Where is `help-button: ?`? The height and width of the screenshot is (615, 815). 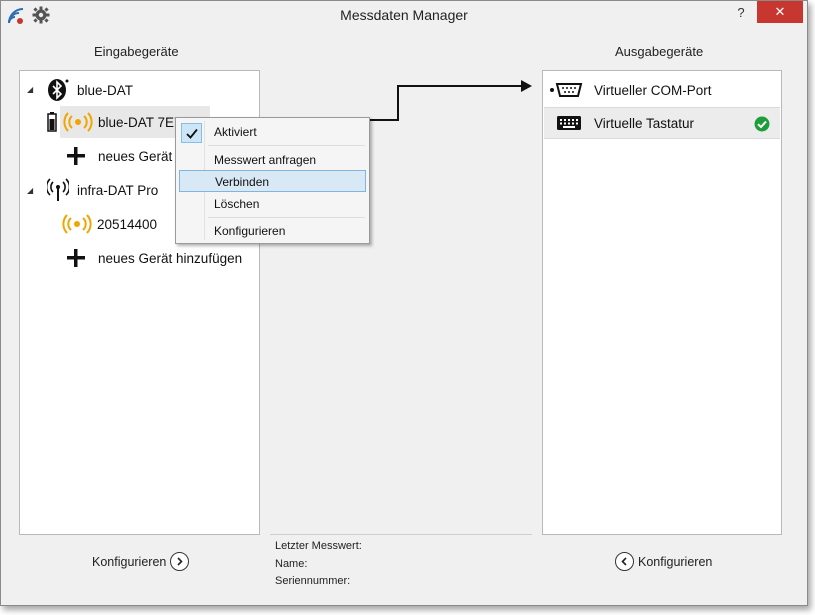
help-button: ? is located at coordinates (741, 14).